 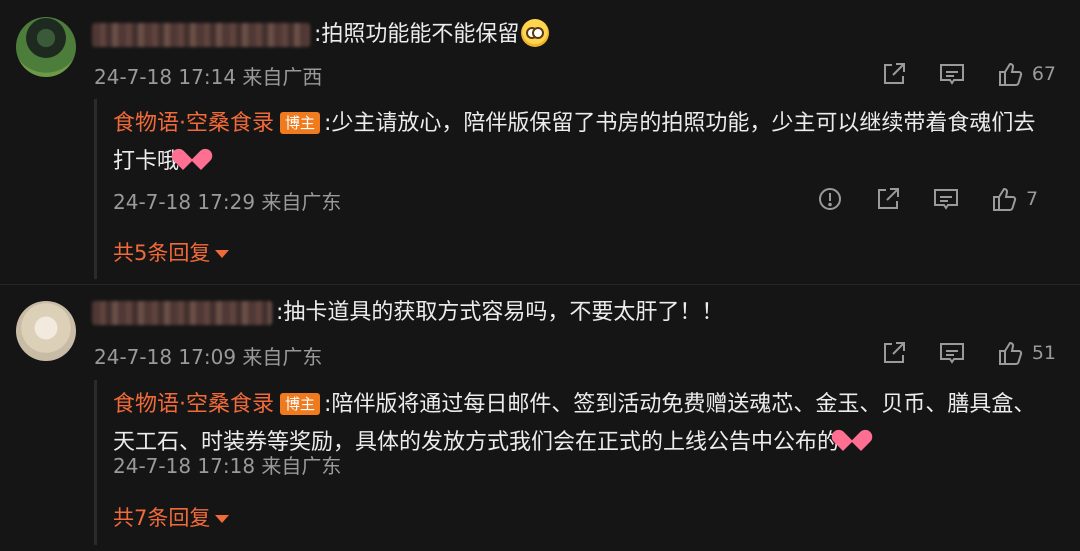 What do you see at coordinates (227, 466) in the screenshot?
I see `reply-timestamp: 24-7-18 17:18 来自广东` at bounding box center [227, 466].